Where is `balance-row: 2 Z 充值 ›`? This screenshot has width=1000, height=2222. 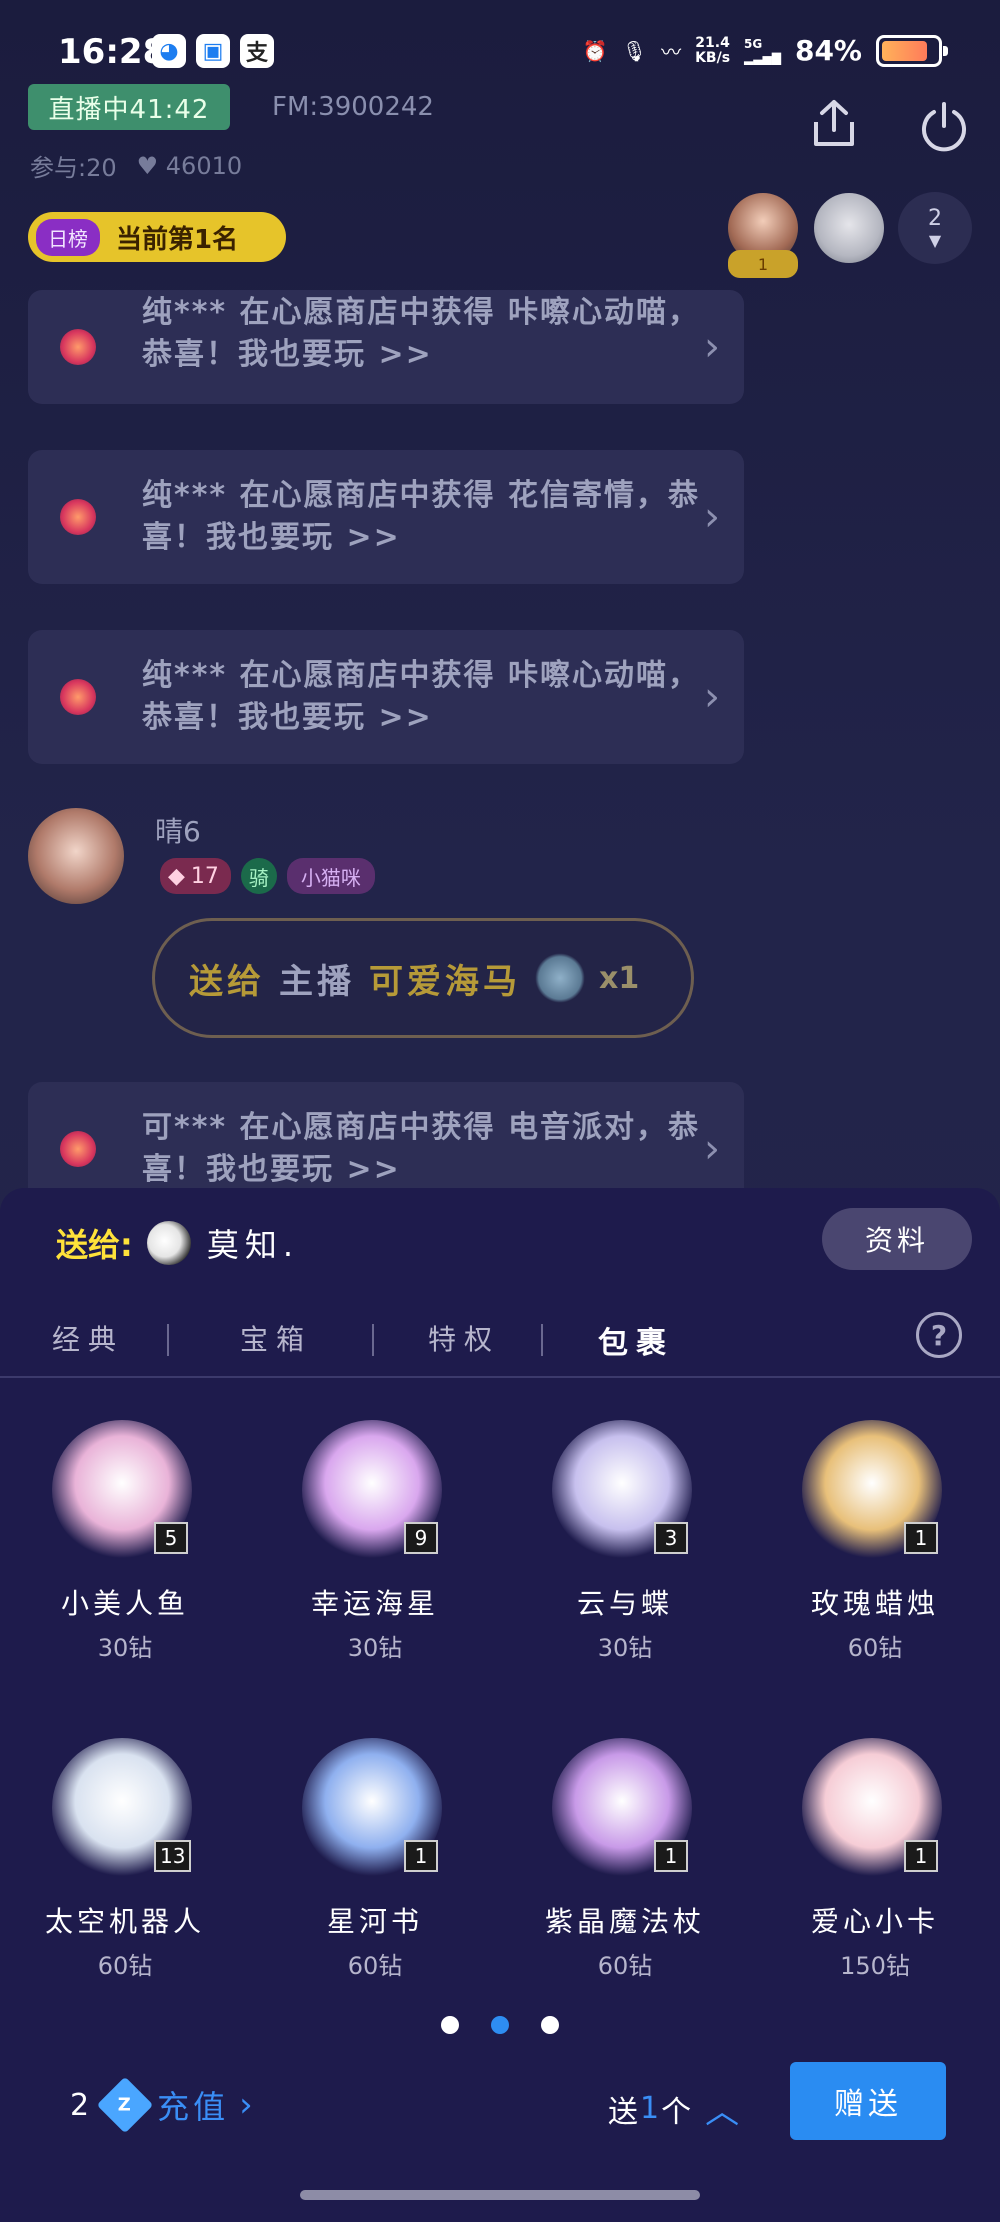 balance-row: 2 Z 充值 › is located at coordinates (161, 2105).